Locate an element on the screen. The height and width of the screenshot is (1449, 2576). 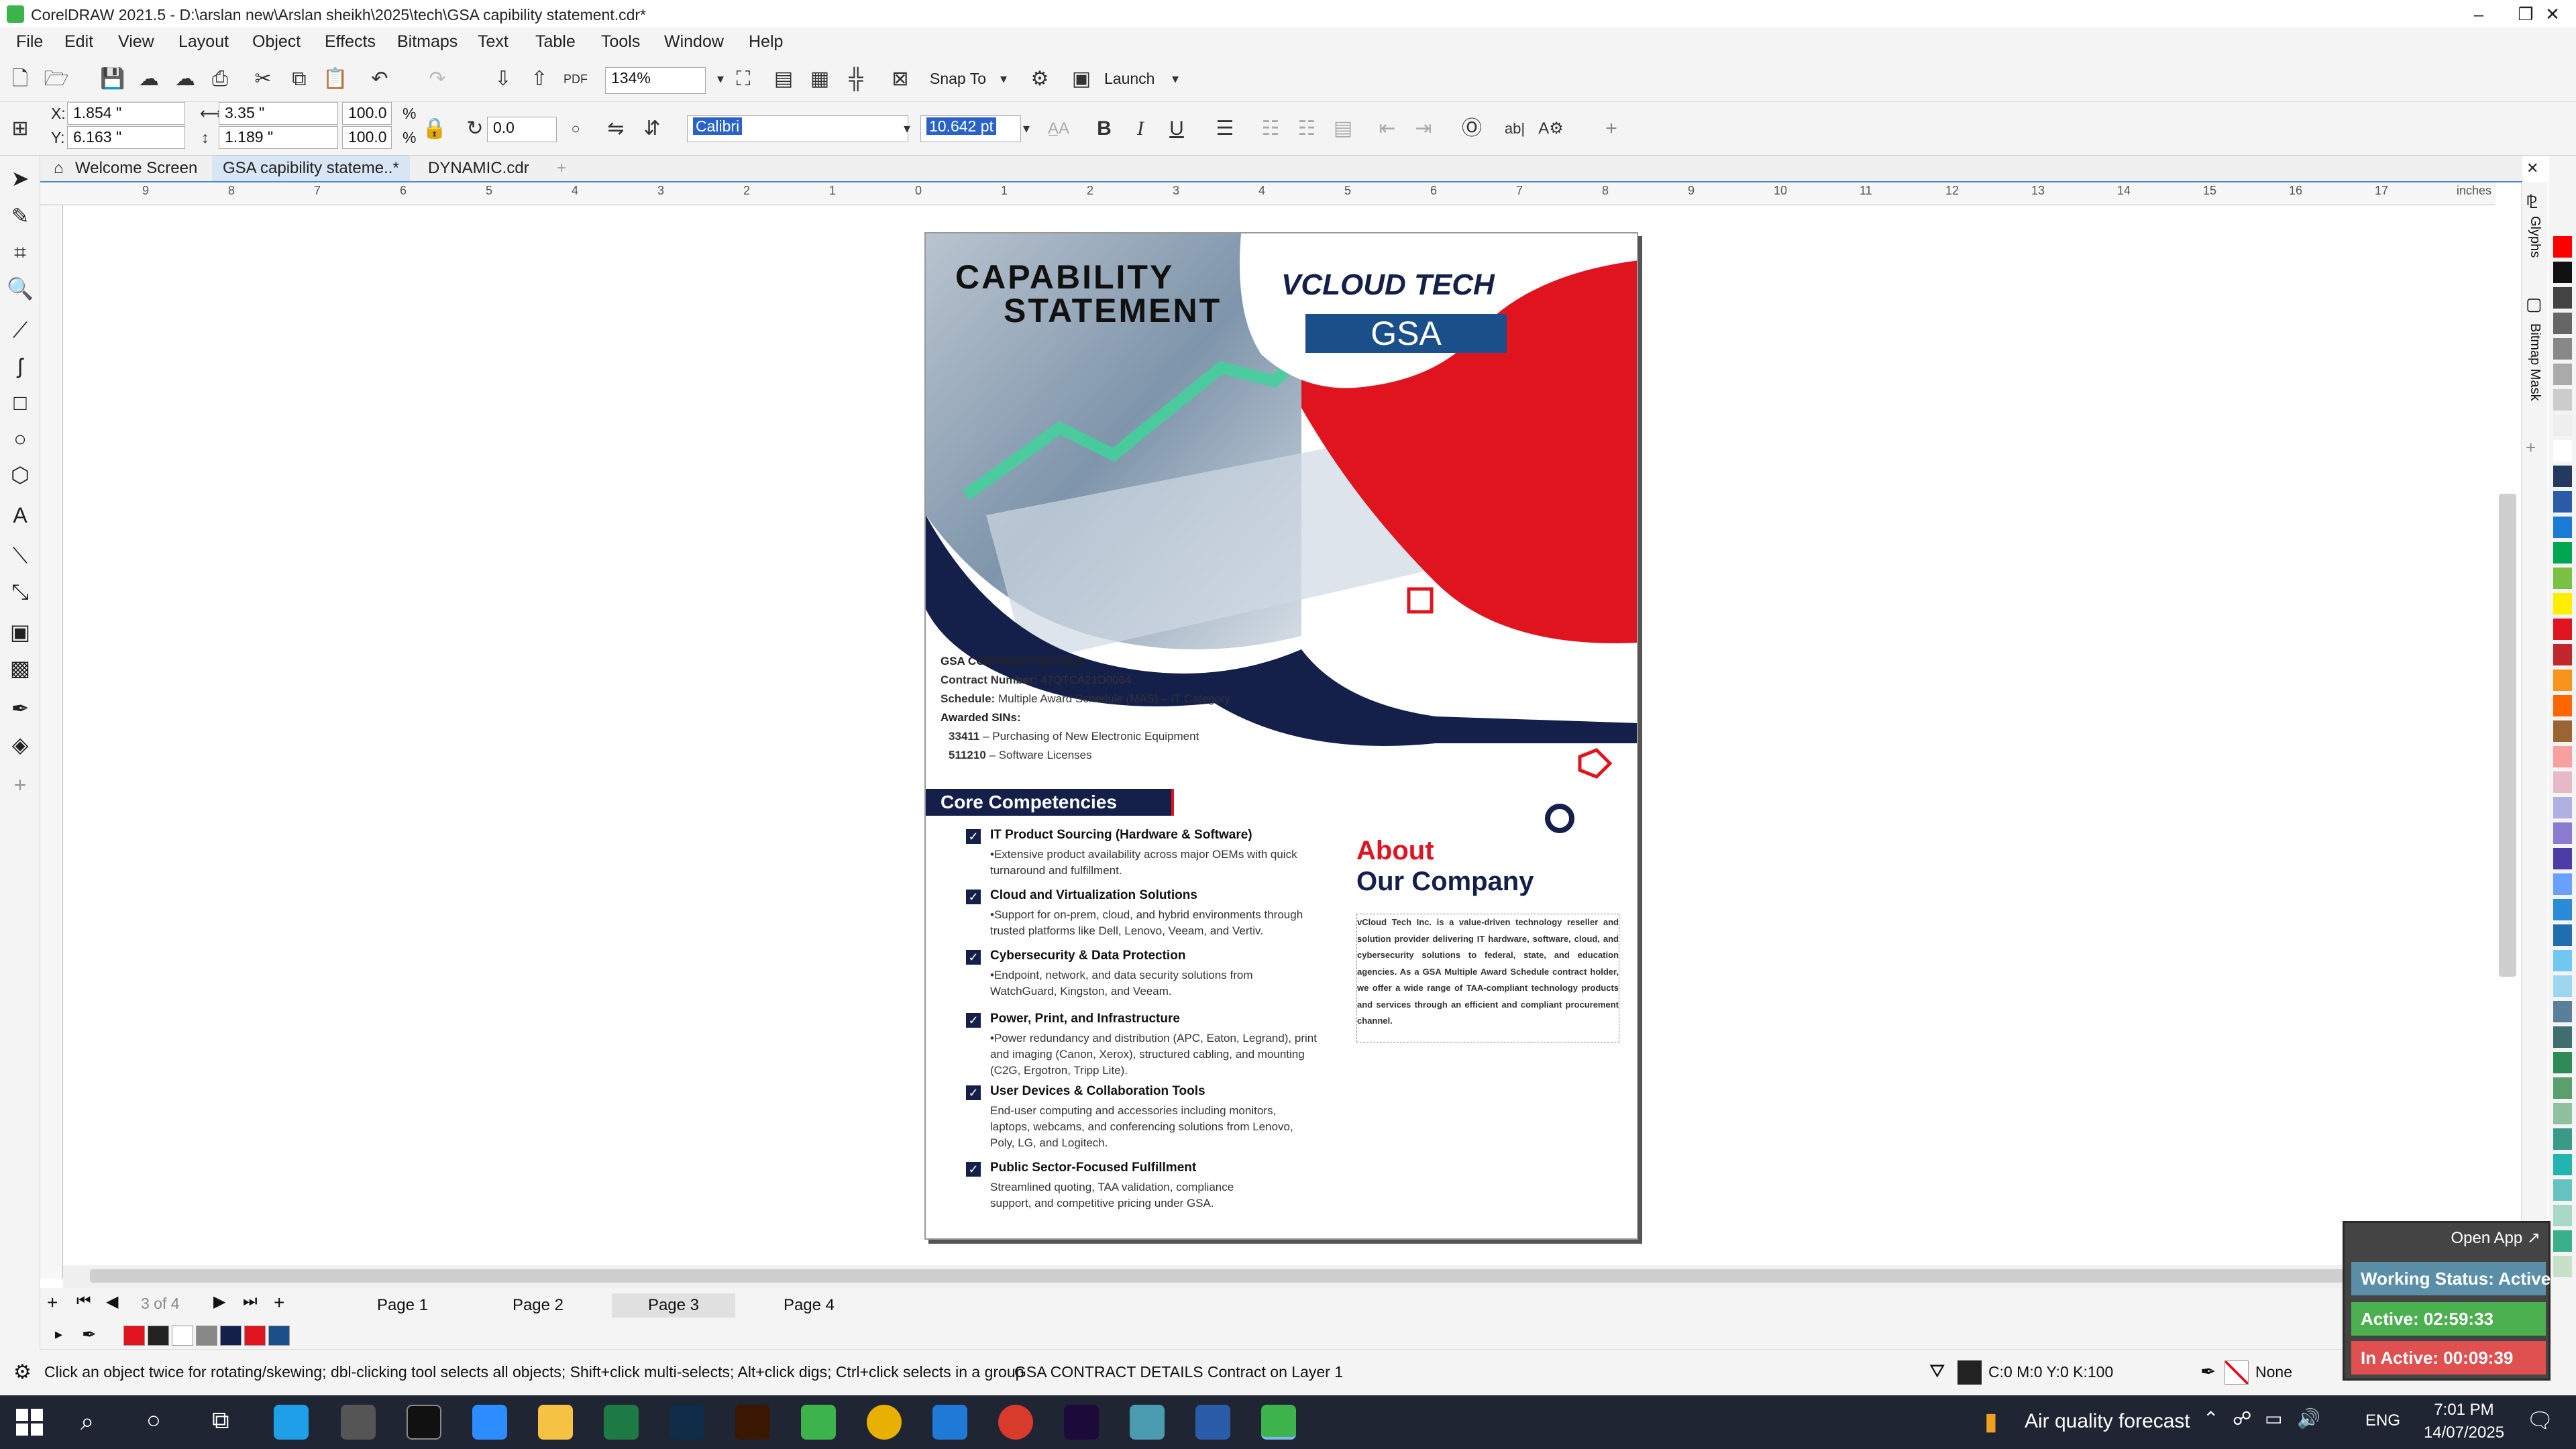
vscode-icon is located at coordinates (949, 1422).